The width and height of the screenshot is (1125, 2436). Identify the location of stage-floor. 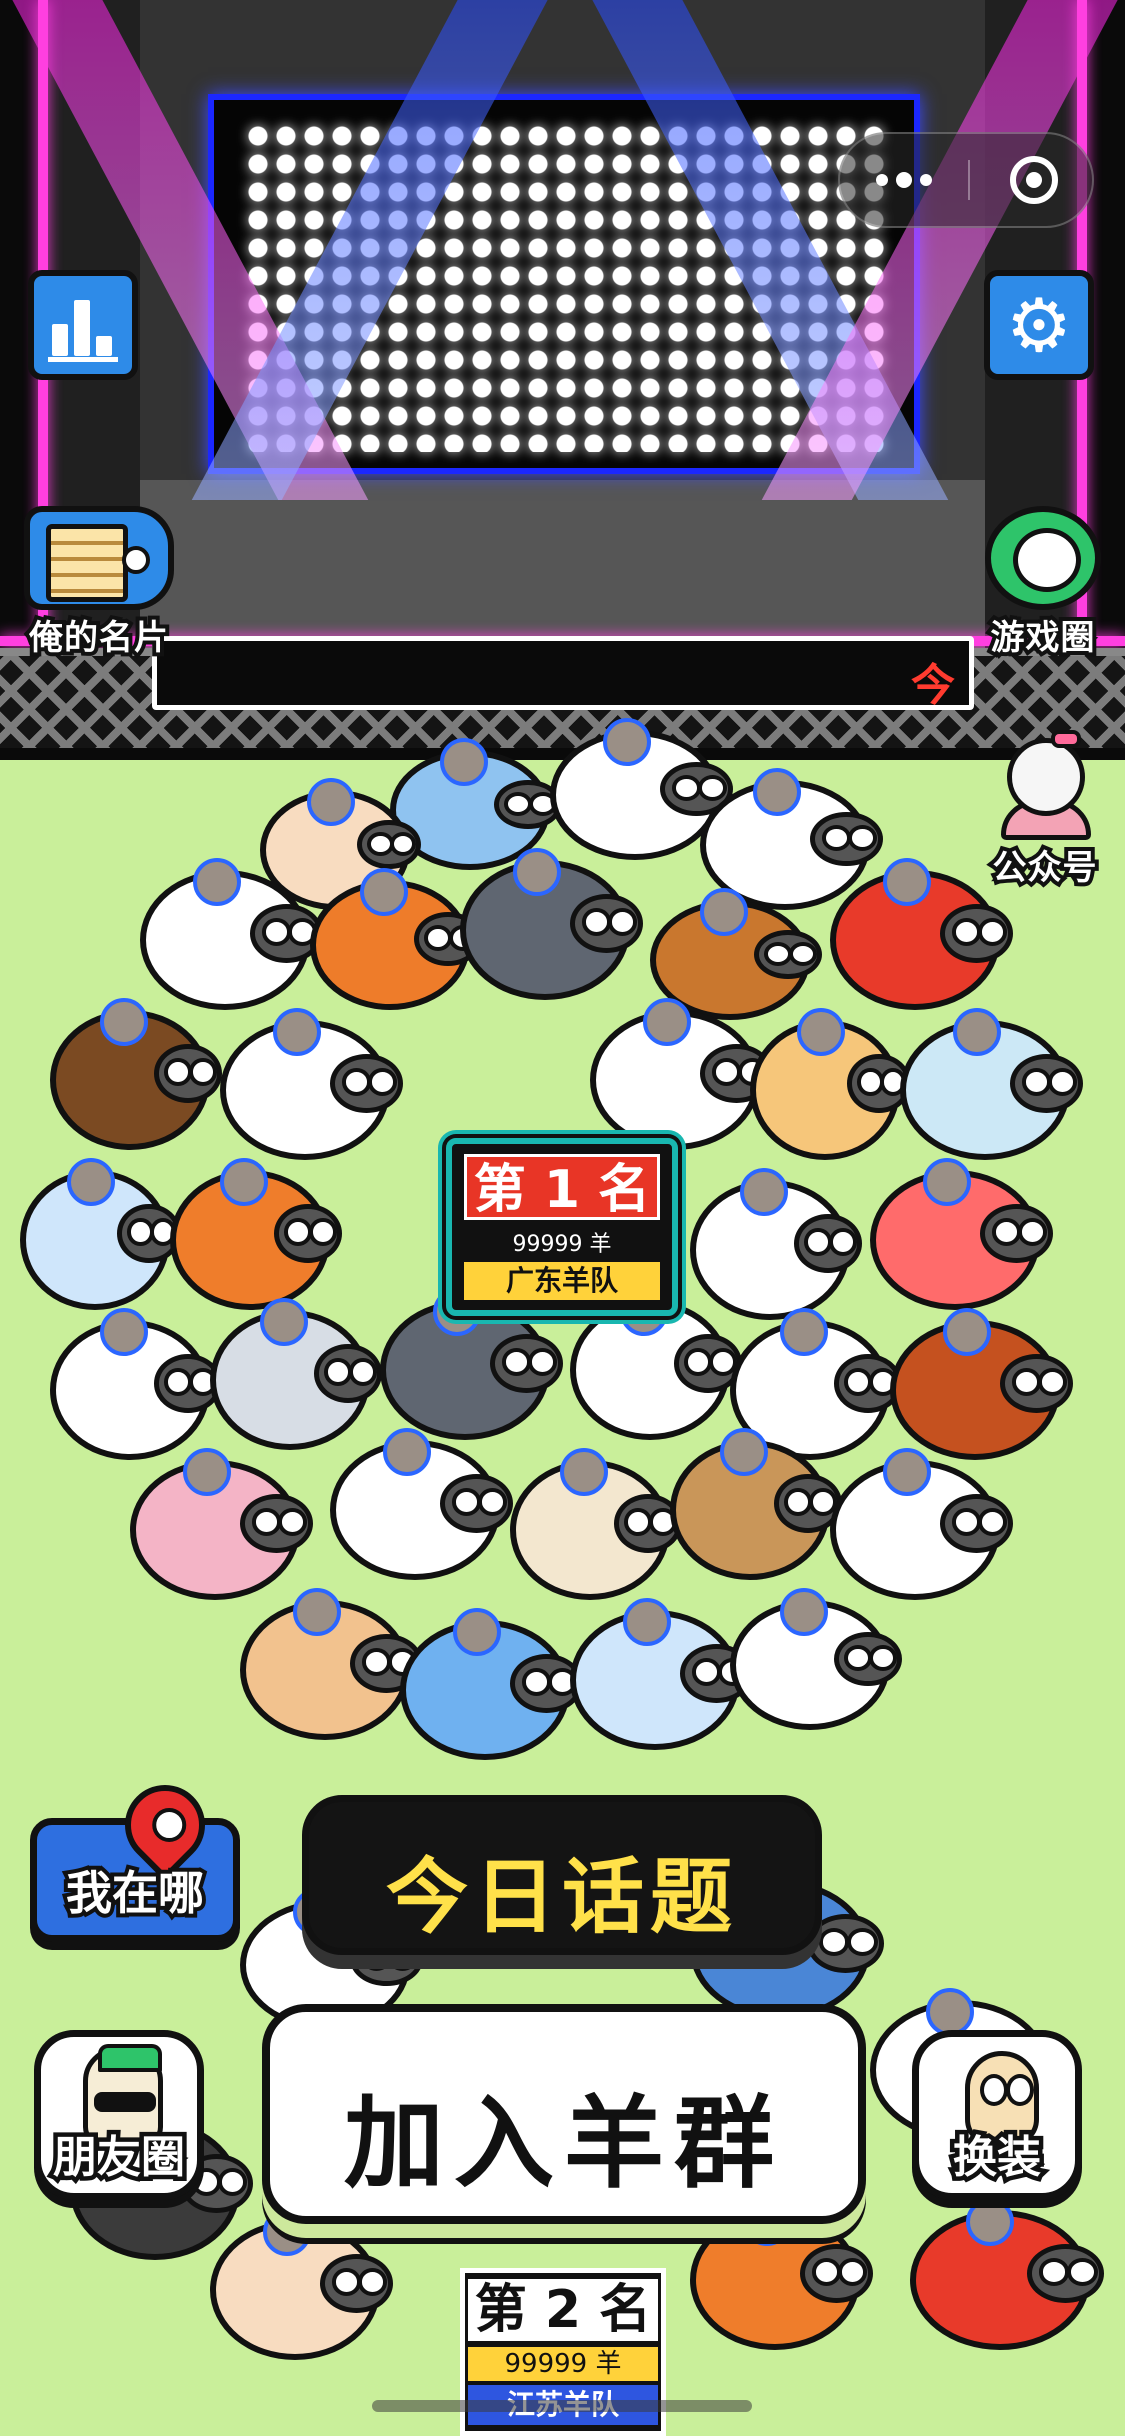
(562, 565).